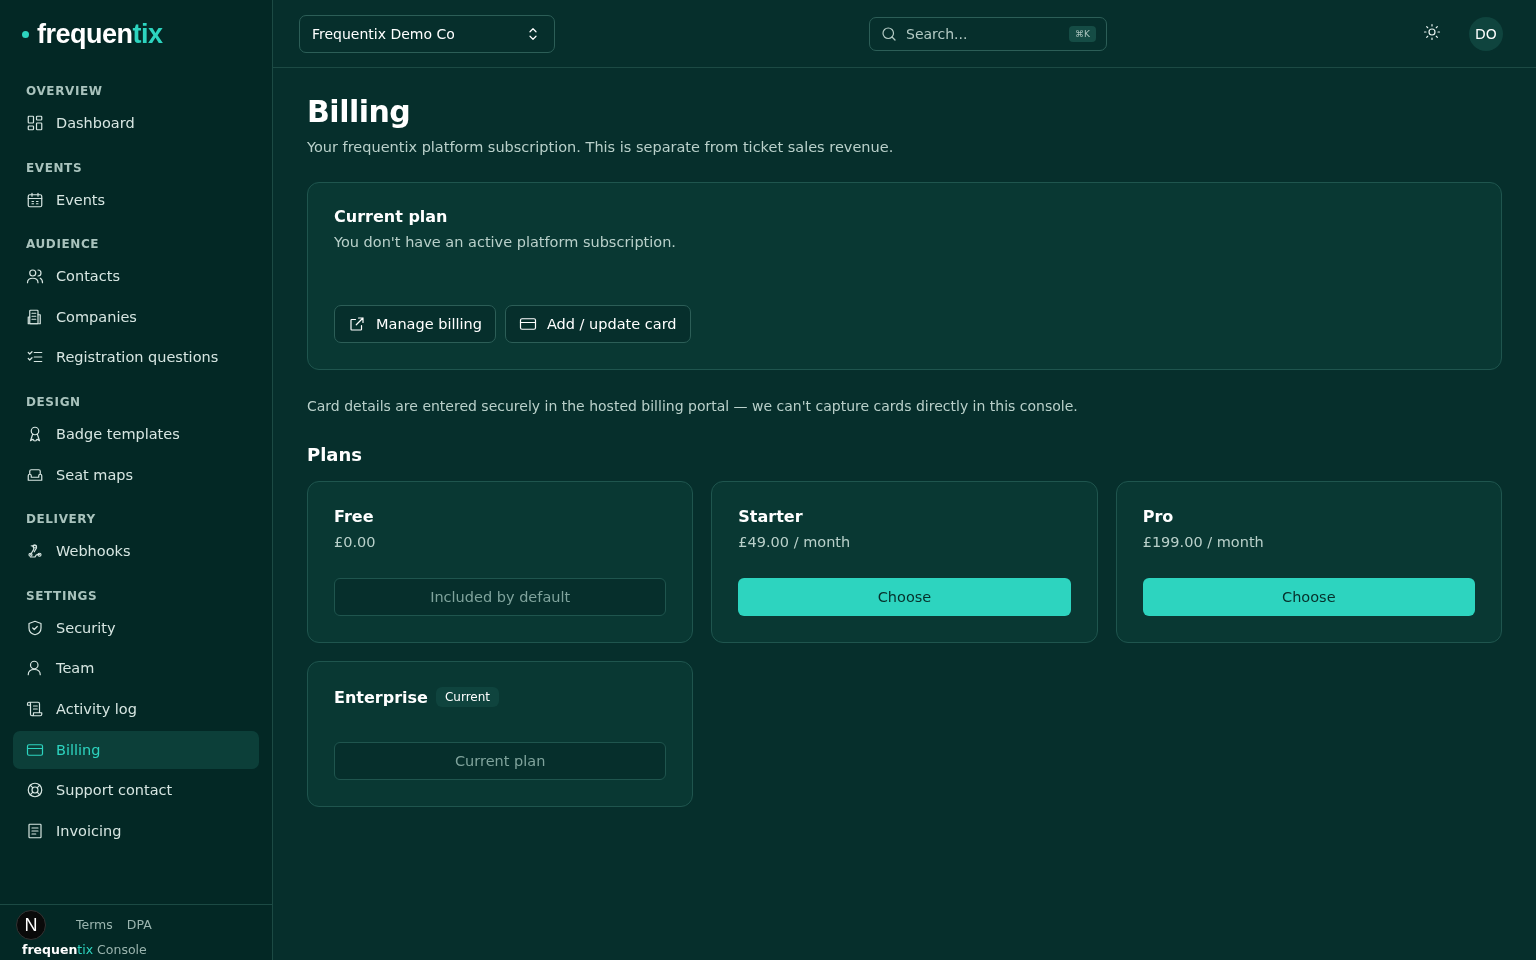  I want to click on plan-name: Enterprise, so click(381, 697).